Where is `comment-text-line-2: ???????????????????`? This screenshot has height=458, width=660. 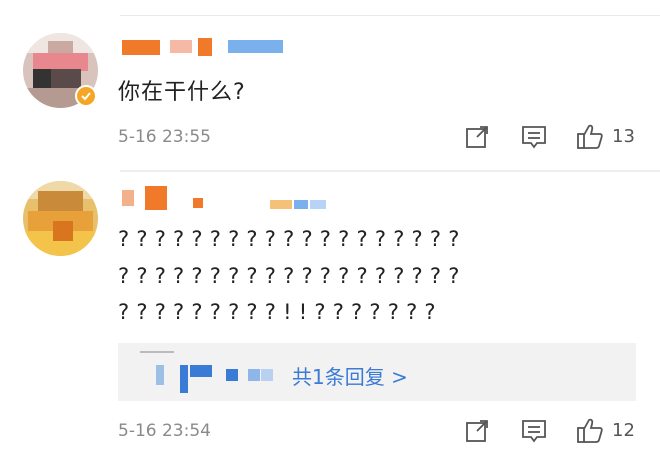
comment-text-line-2: ??????????????????? is located at coordinates (292, 276).